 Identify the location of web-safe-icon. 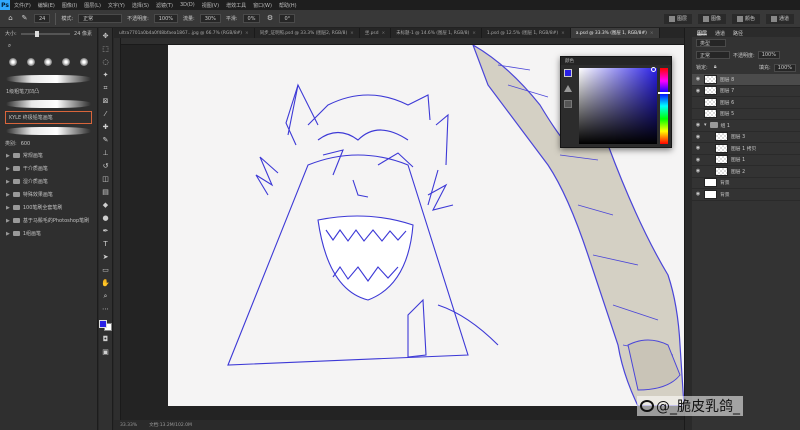
(568, 104).